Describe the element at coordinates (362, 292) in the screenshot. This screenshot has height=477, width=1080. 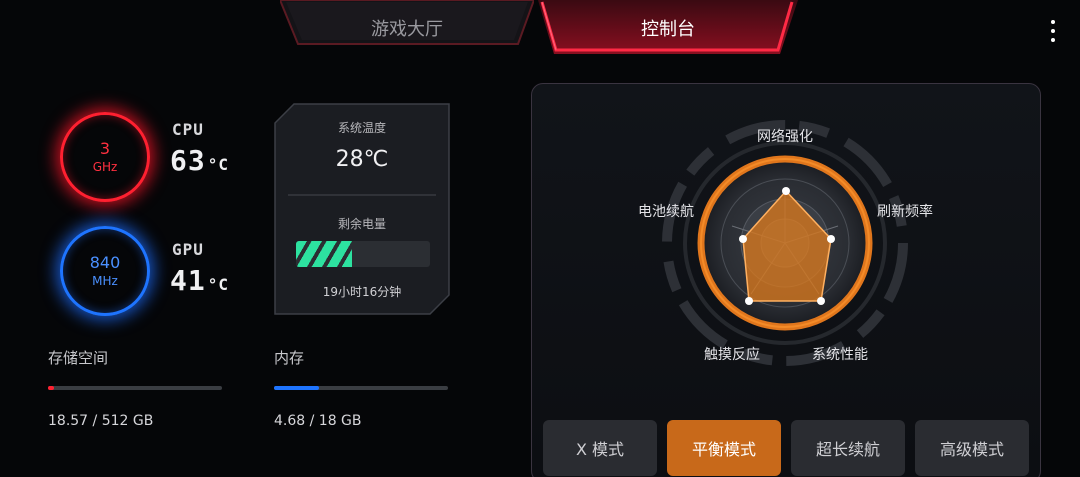
I see `battery-remaining-time: 19小时16分钟` at that location.